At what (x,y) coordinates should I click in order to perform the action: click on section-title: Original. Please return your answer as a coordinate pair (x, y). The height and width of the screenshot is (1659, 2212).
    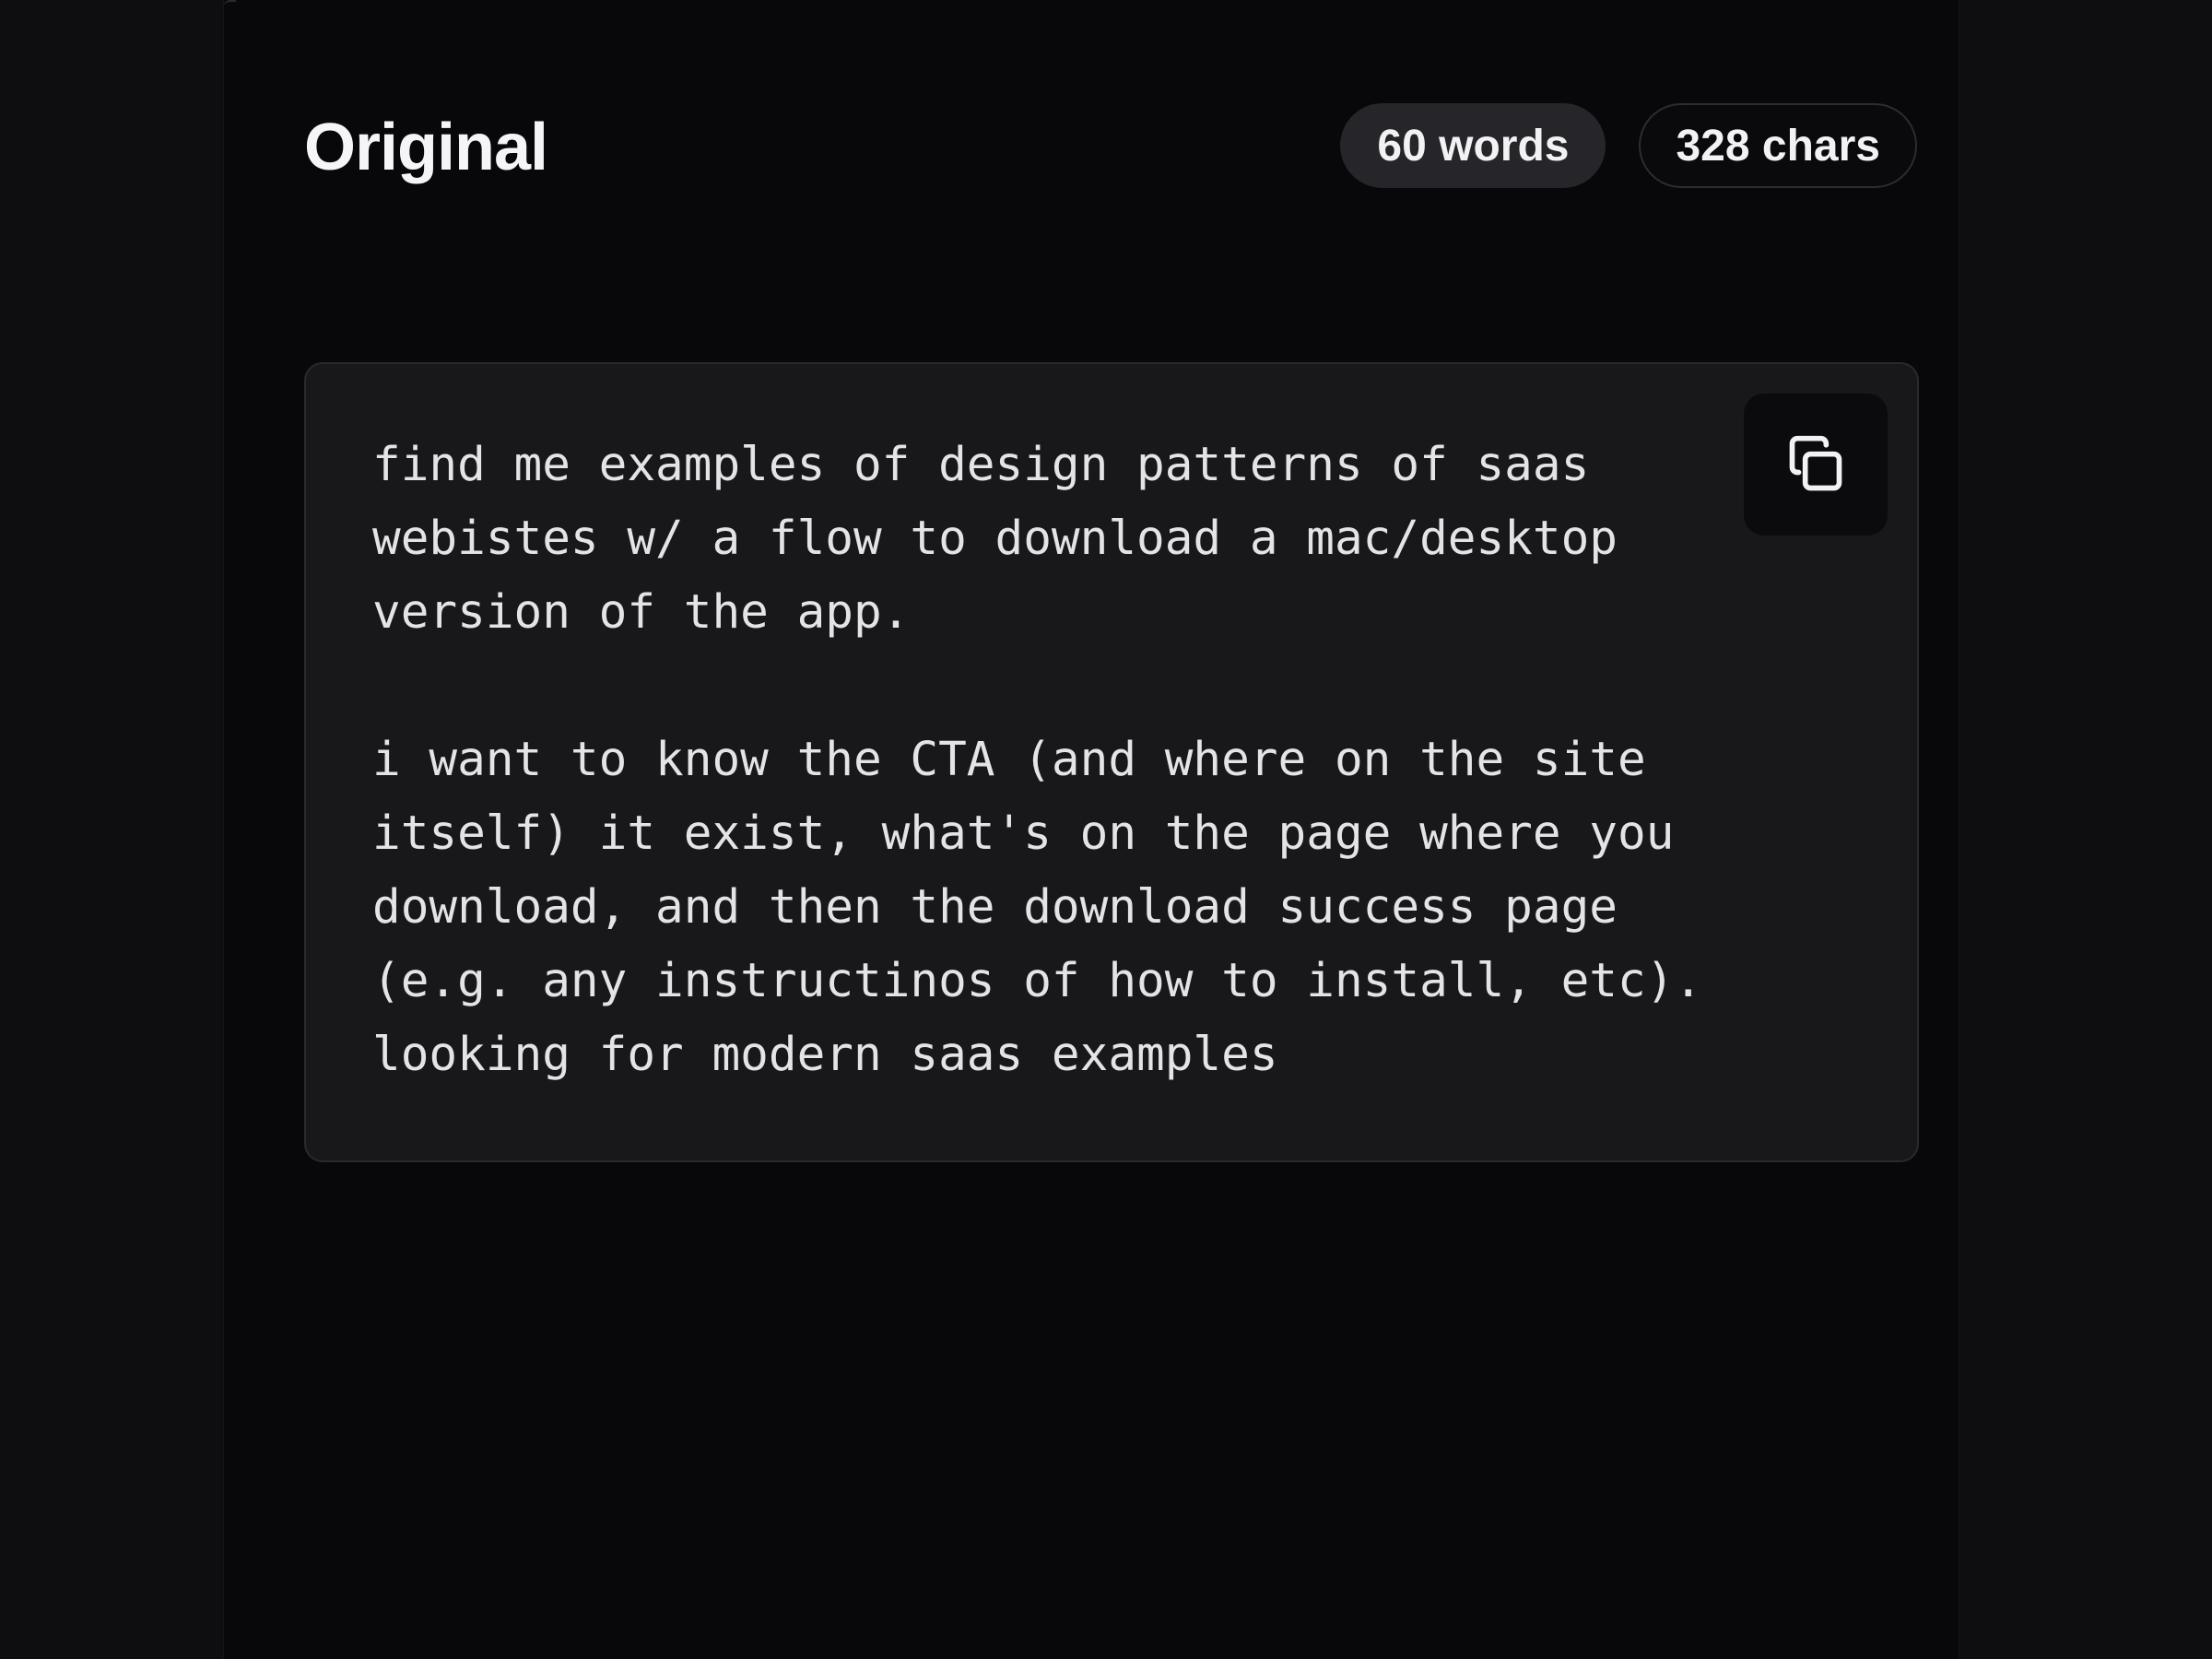
    Looking at the image, I should click on (426, 147).